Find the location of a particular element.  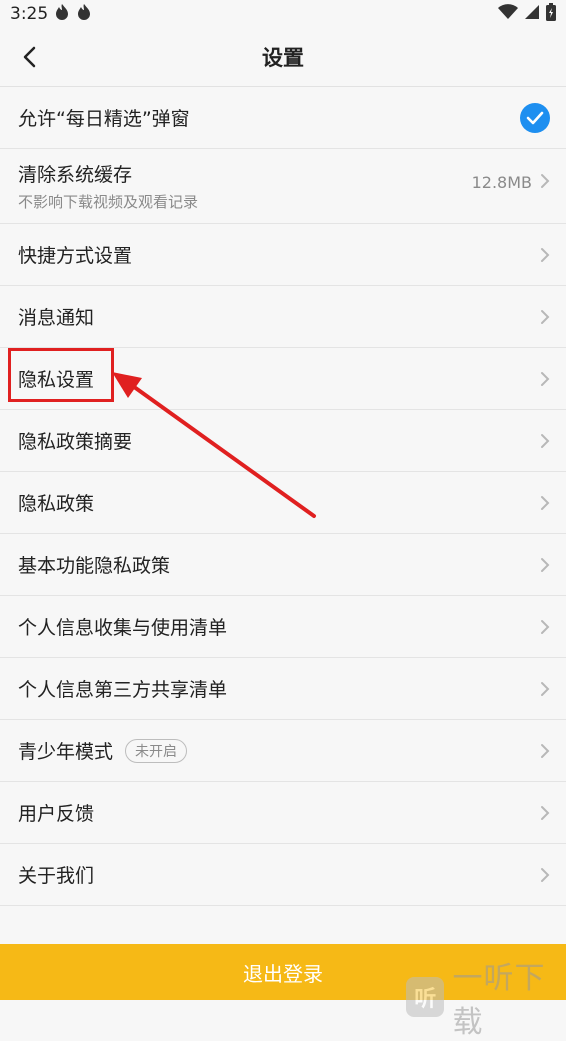

setting-basic-privacy: 基本功能隐私政策 is located at coordinates (283, 565).